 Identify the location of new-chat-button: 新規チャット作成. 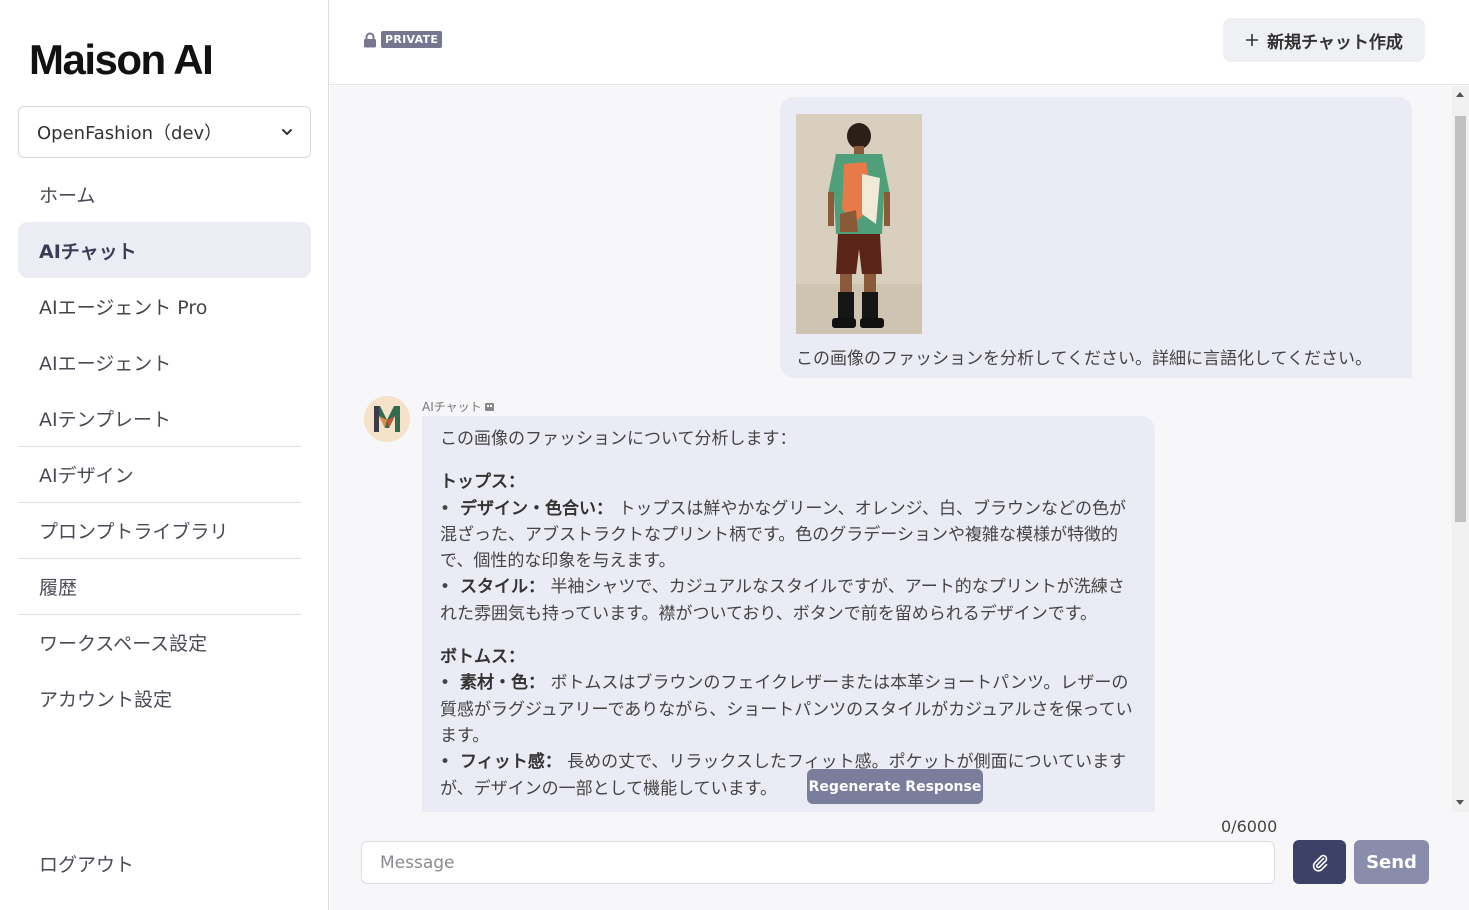
(1324, 40).